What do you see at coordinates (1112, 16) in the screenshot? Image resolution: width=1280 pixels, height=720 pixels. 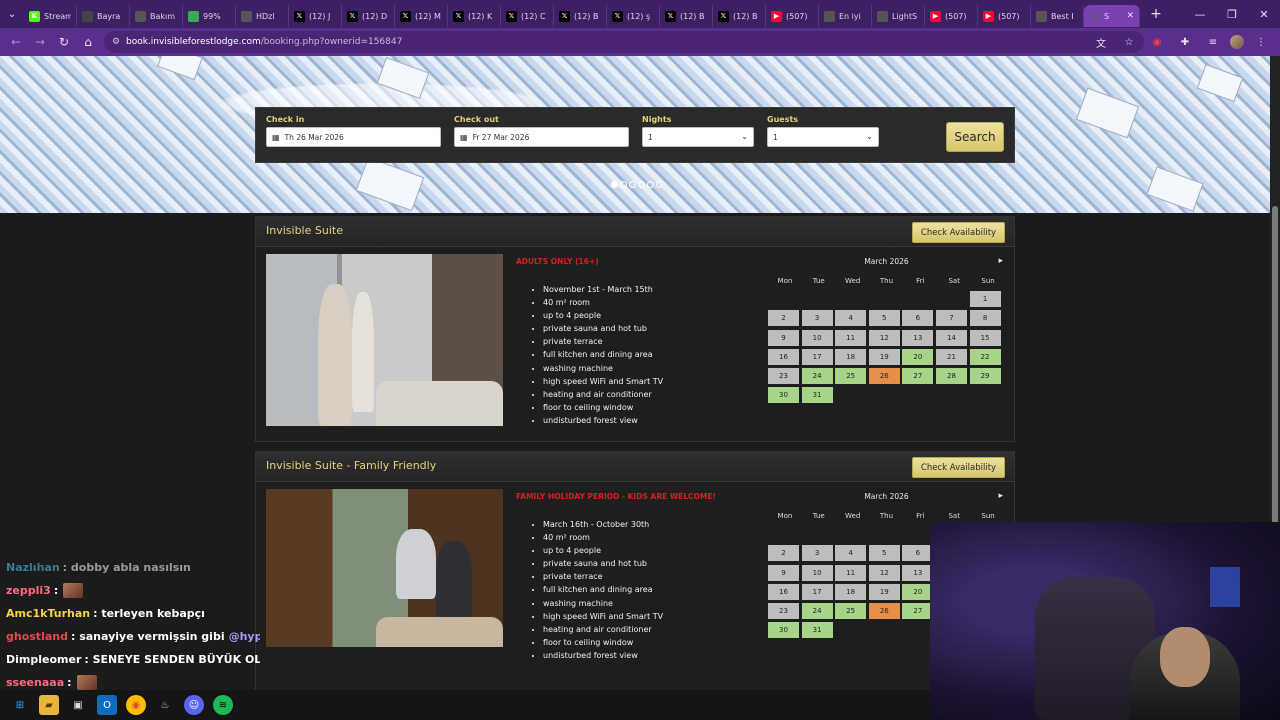 I see `browser-tab: S ✕` at bounding box center [1112, 16].